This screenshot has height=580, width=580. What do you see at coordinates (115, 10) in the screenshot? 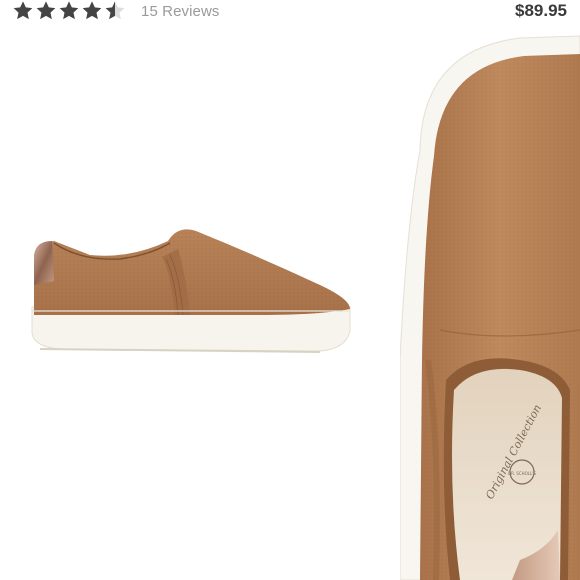
I see `star-half-icon` at bounding box center [115, 10].